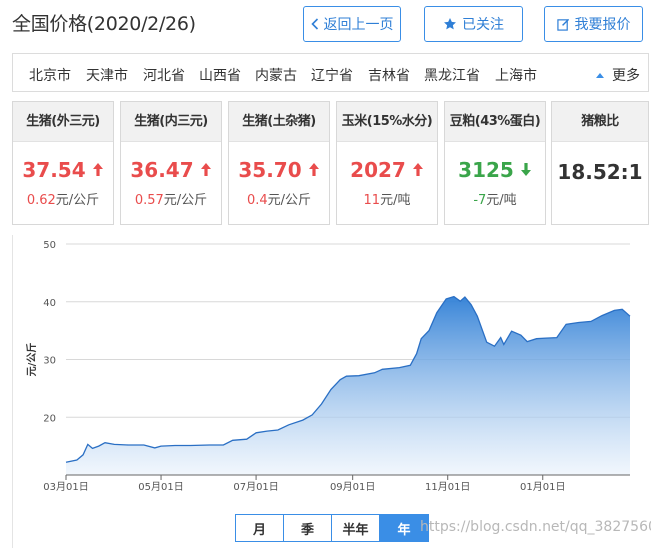 This screenshot has height=548, width=651. Describe the element at coordinates (171, 122) in the screenshot. I see `card-title: 生猪(内三元)` at that location.